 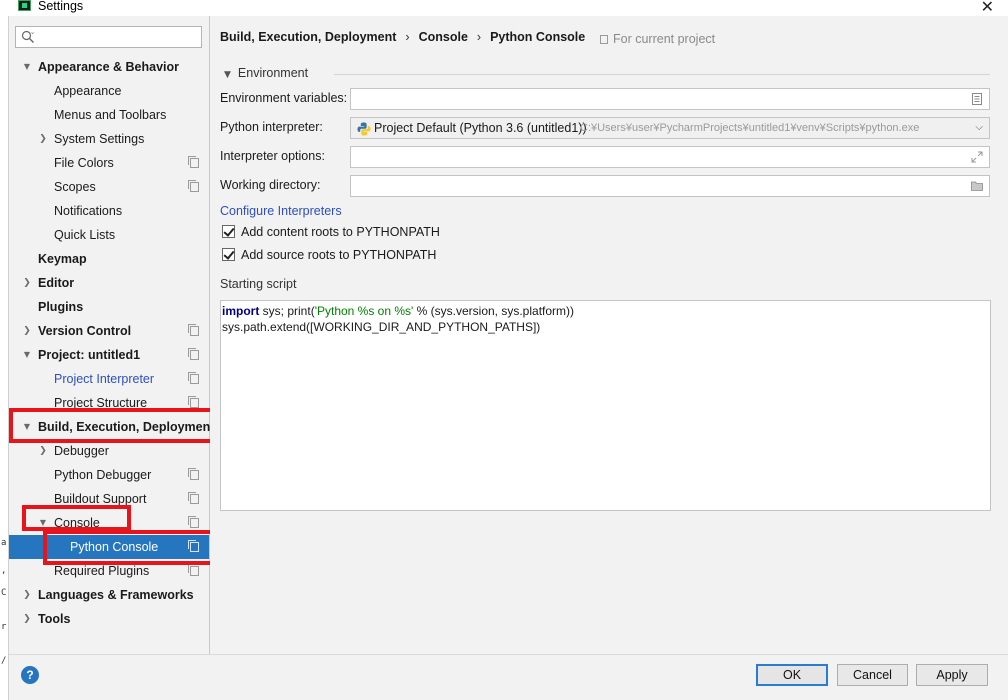 I want to click on sidebar-item-appearance-behavior: ▼ Appearance & Behavior, so click(x=109, y=67).